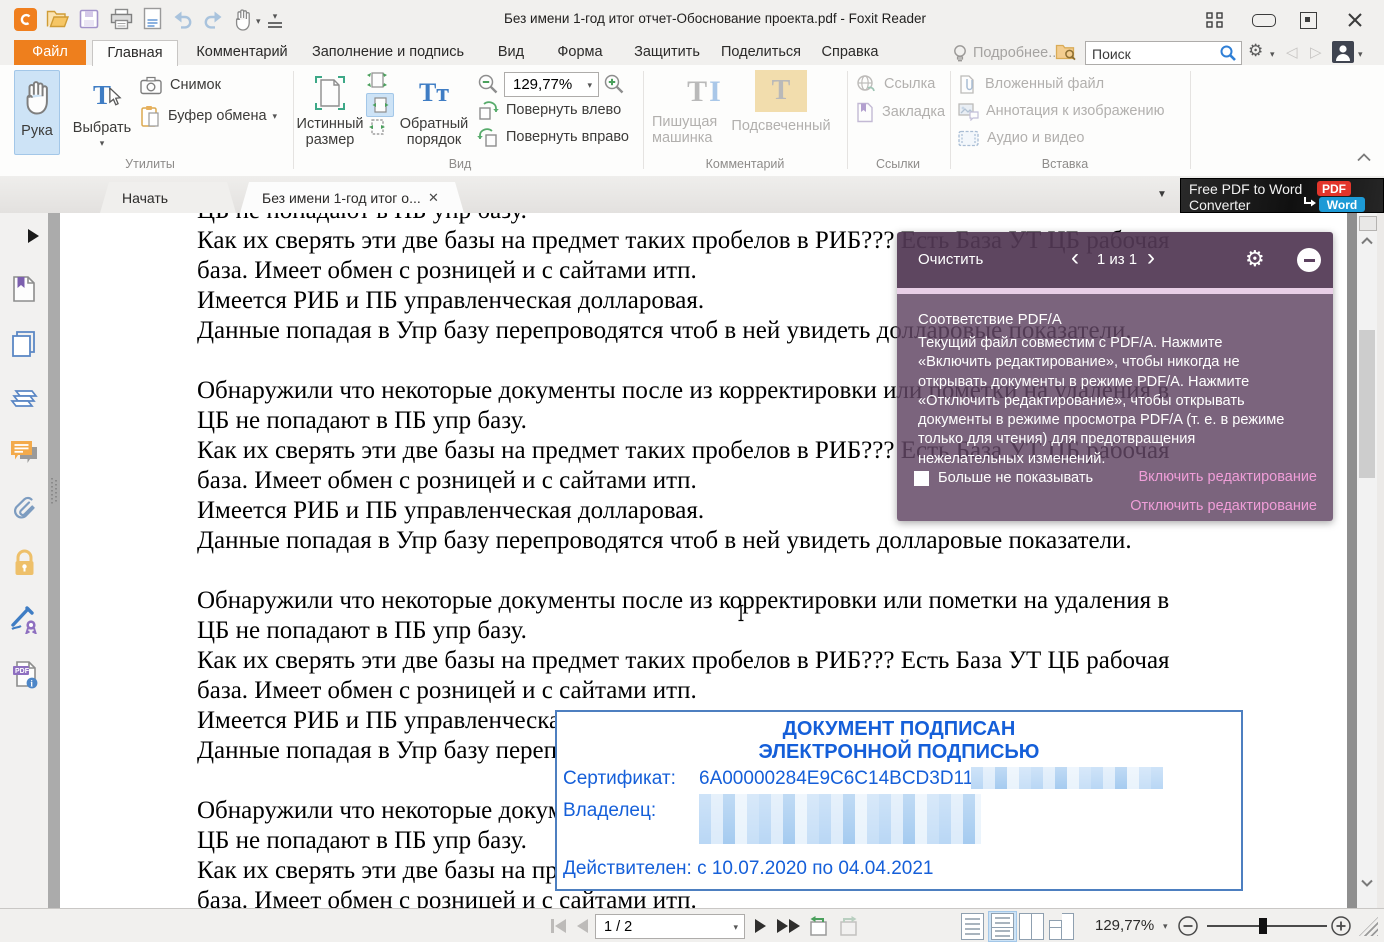 The width and height of the screenshot is (1384, 942). Describe the element at coordinates (180, 85) in the screenshot. I see `snapshot-button: Снимок` at that location.